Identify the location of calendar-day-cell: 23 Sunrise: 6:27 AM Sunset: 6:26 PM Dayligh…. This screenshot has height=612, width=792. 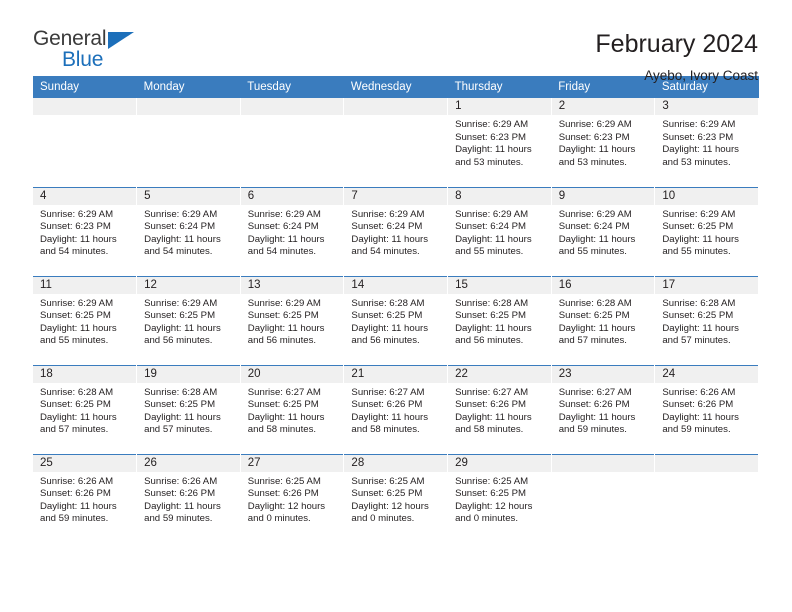
(603, 409).